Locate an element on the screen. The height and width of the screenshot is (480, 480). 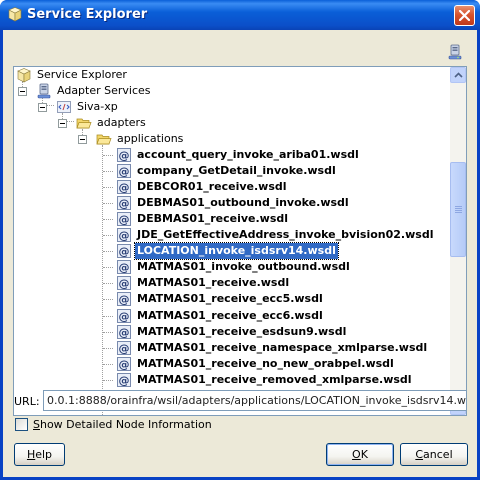
refresh-server-icon is located at coordinates (455, 52).